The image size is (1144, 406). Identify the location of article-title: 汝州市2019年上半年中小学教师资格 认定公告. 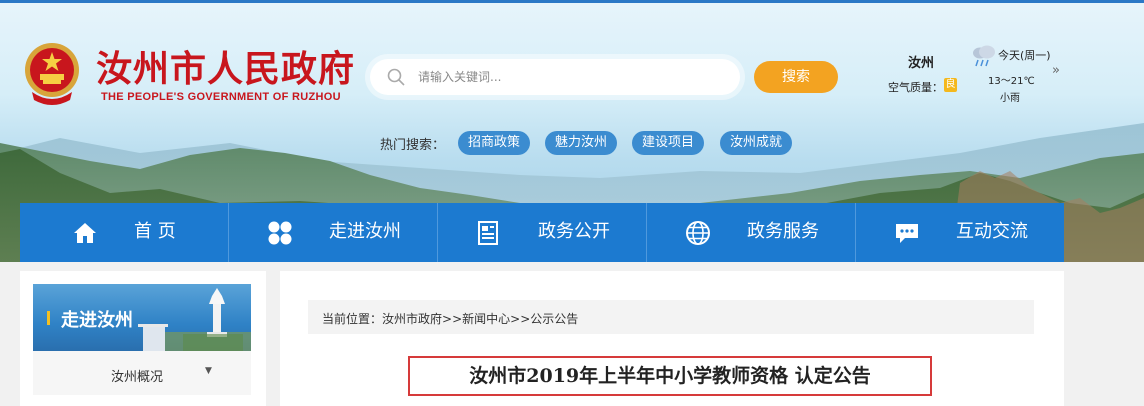
(670, 376).